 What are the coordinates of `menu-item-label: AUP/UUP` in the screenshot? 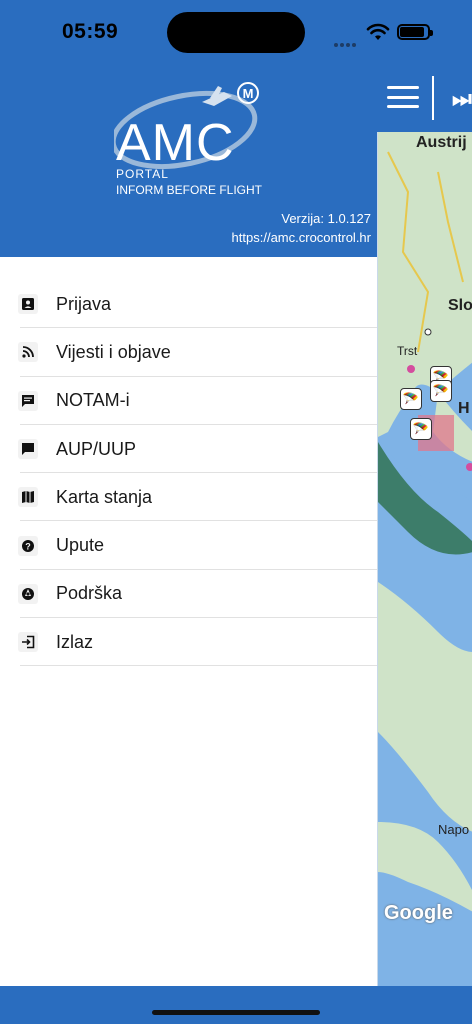 It's located at (96, 448).